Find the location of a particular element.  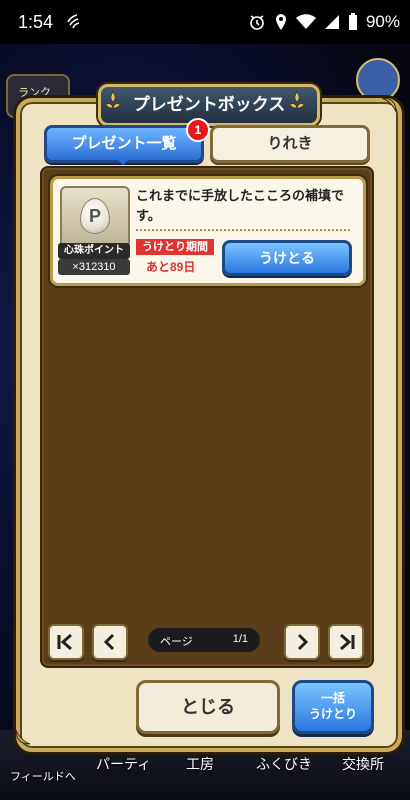

period-remaining: あと89日 is located at coordinates (171, 267).